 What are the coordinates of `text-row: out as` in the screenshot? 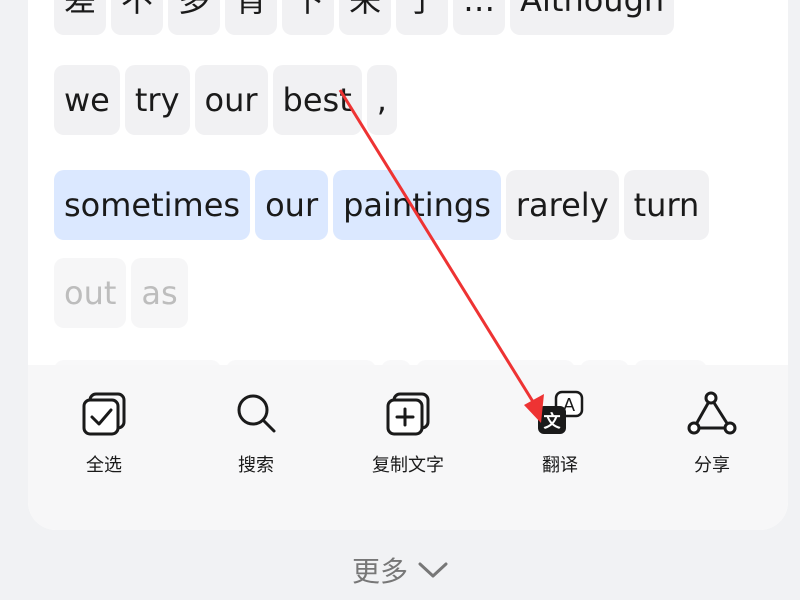 It's located at (121, 293).